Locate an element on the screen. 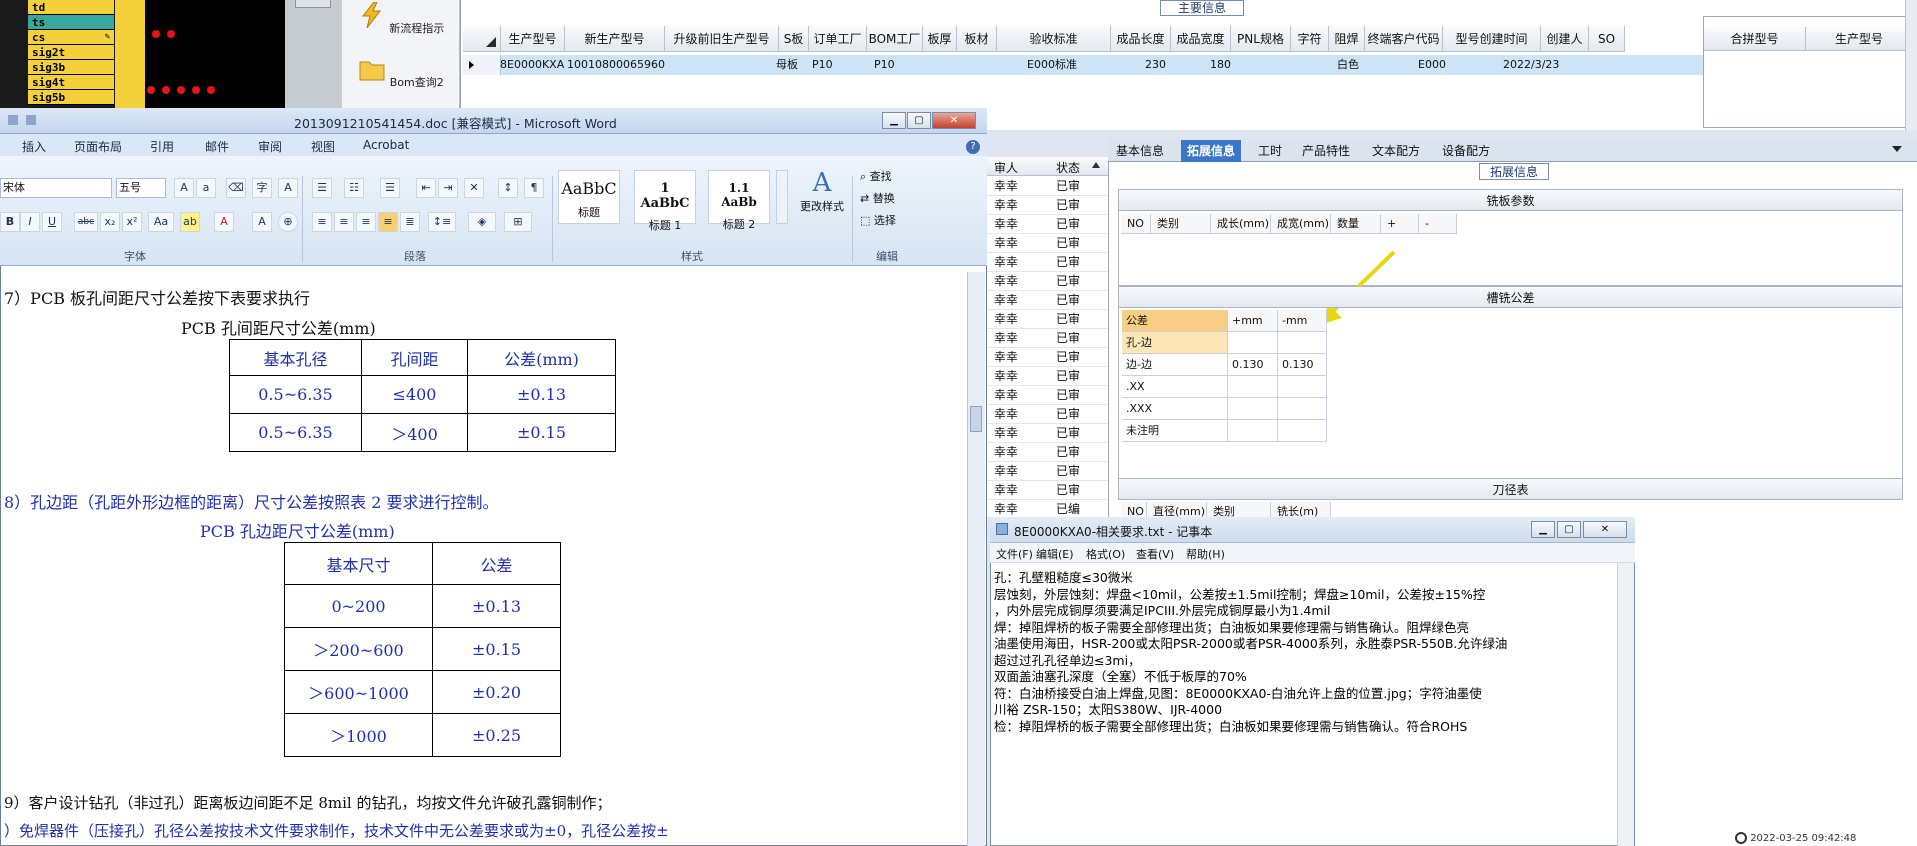 The width and height of the screenshot is (1917, 846). enclose-char-icon: ⊕ is located at coordinates (288, 222).